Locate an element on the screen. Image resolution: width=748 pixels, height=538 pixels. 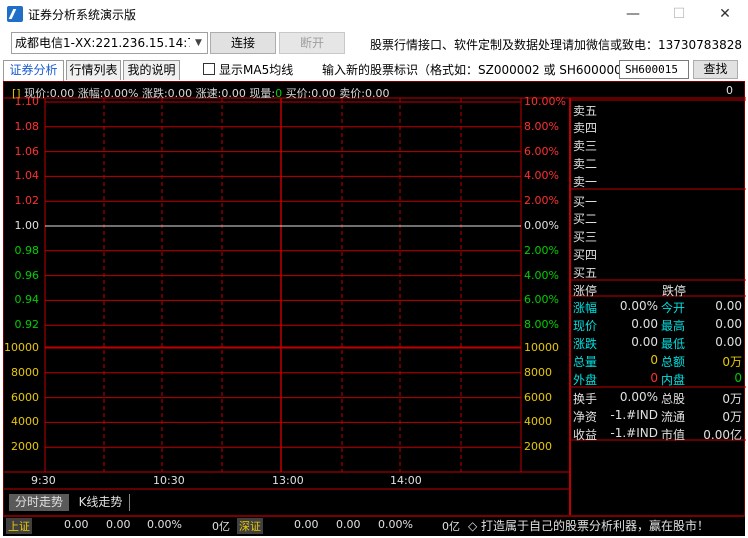
stat-change-pct-label: 涨幅 is located at coordinates (585, 308).